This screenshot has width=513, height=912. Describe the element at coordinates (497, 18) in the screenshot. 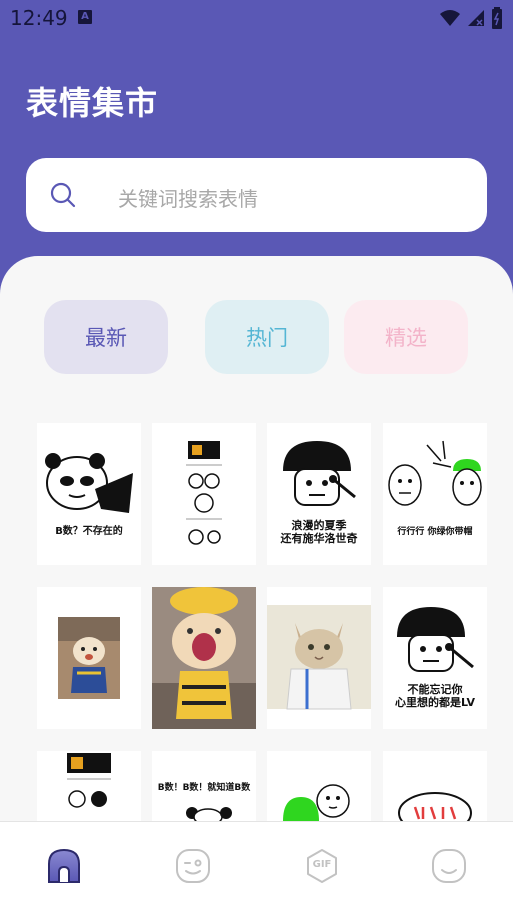

I see `battery-icon` at that location.